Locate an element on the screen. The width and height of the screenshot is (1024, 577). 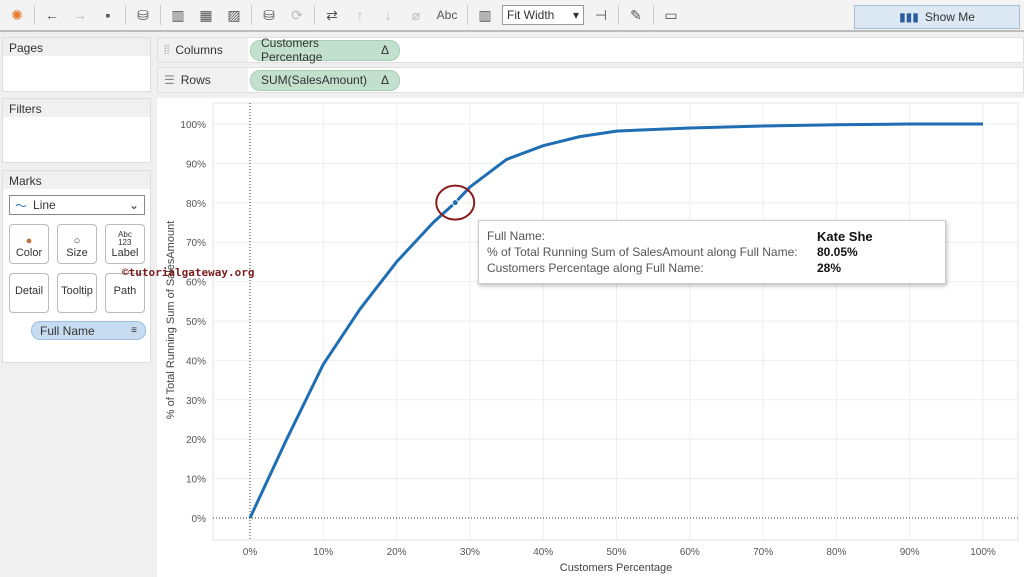
watermark: ©tutorialgateway.org is located at coordinates (188, 272).